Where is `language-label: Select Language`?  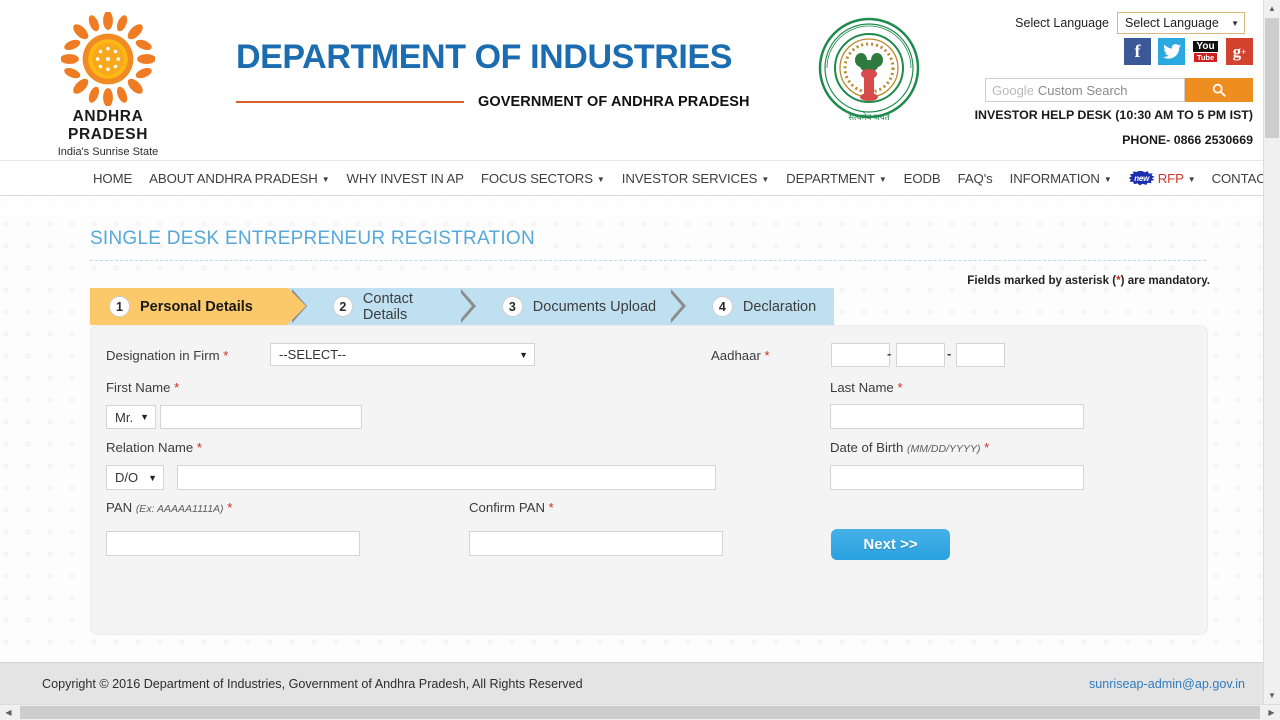 language-label: Select Language is located at coordinates (1062, 23).